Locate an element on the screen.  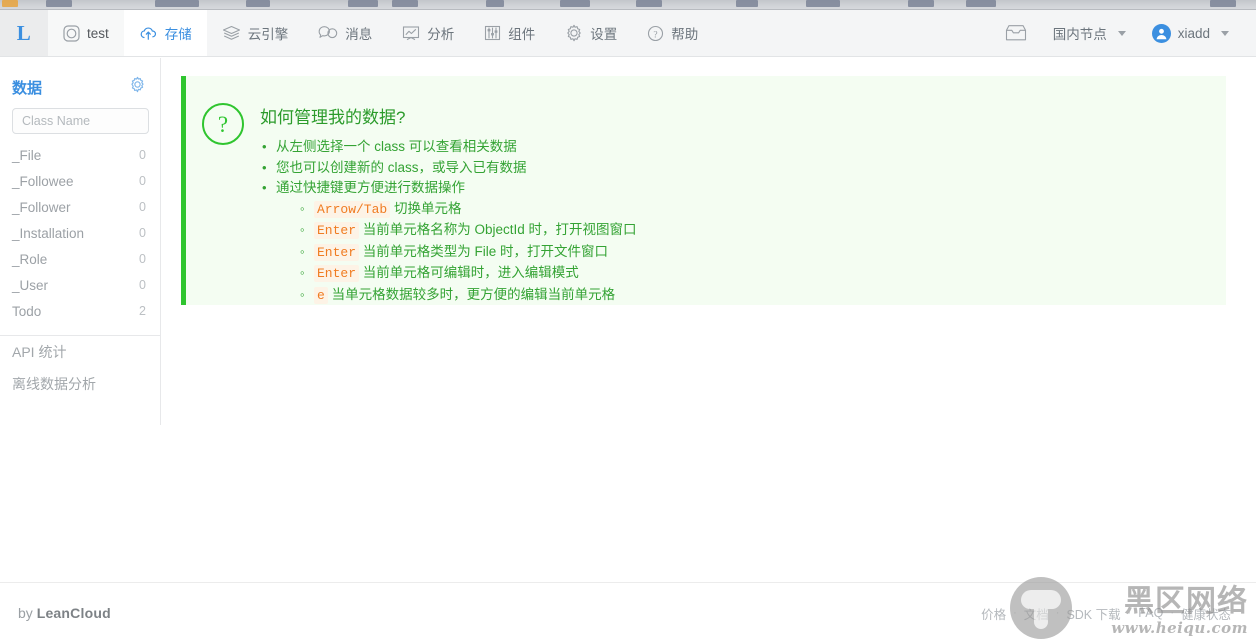
nav-item-analytics: 分析 is located at coordinates (428, 33).